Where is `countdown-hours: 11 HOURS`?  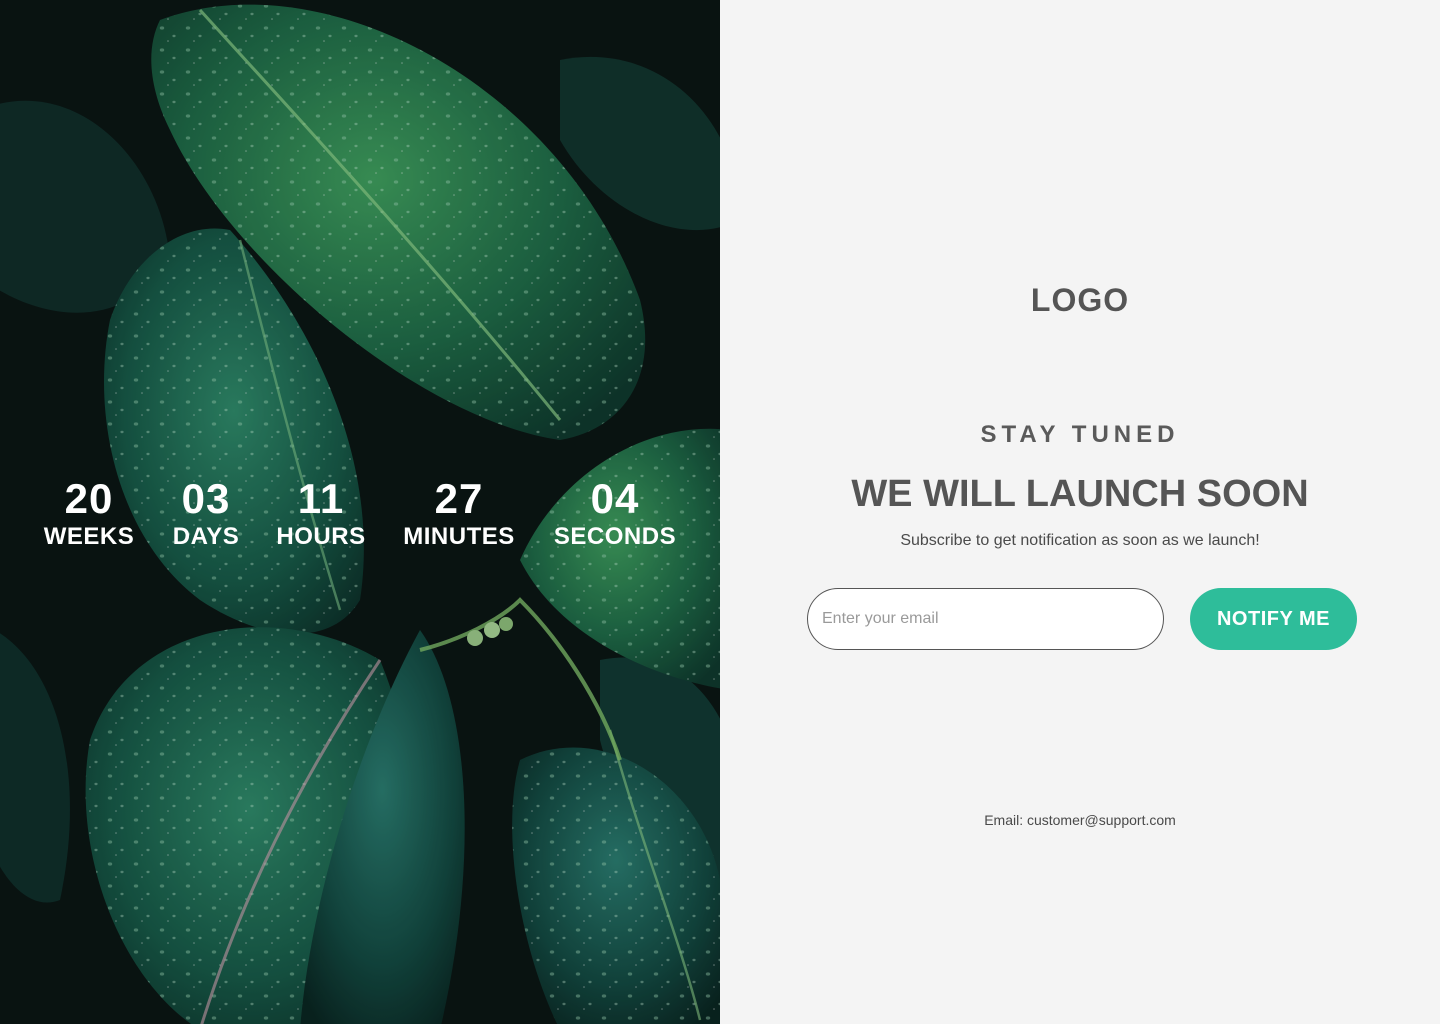
countdown-hours: 11 HOURS is located at coordinates (320, 512).